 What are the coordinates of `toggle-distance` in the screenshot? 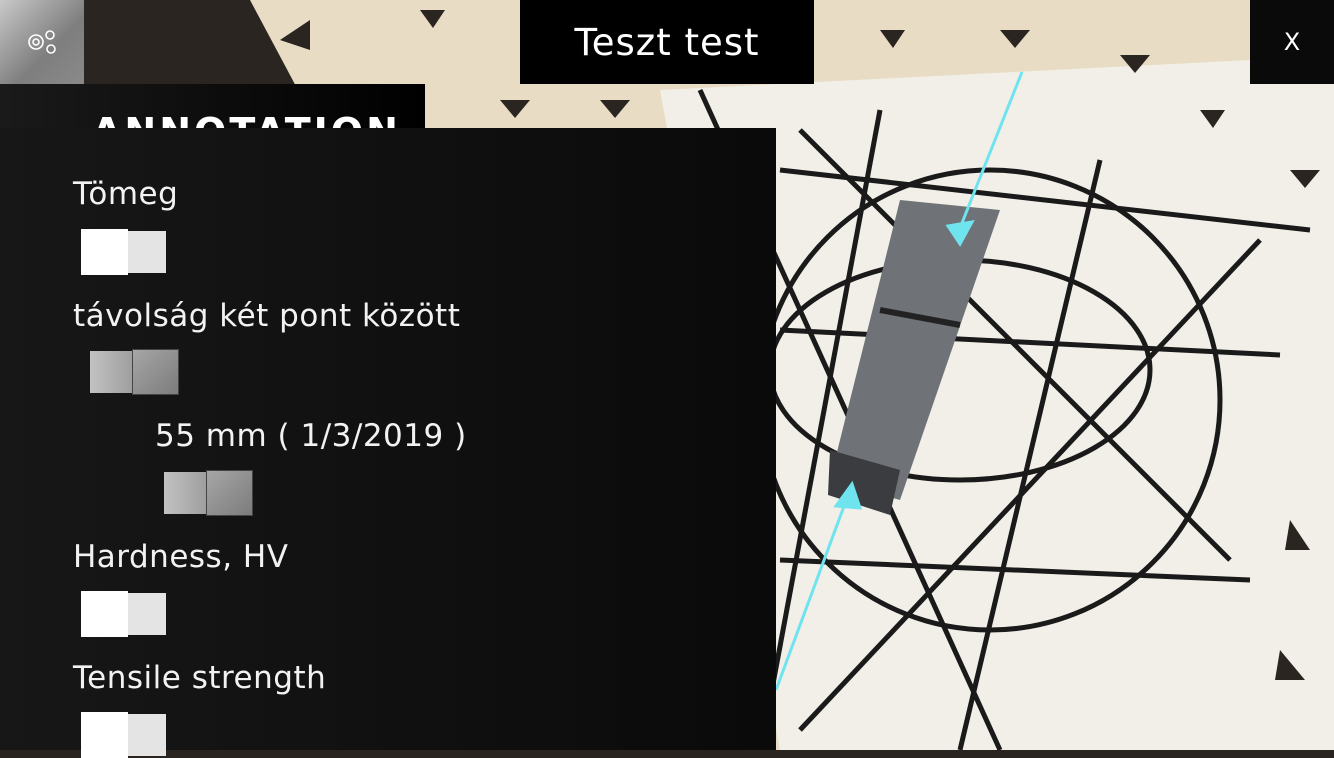 It's located at (134, 372).